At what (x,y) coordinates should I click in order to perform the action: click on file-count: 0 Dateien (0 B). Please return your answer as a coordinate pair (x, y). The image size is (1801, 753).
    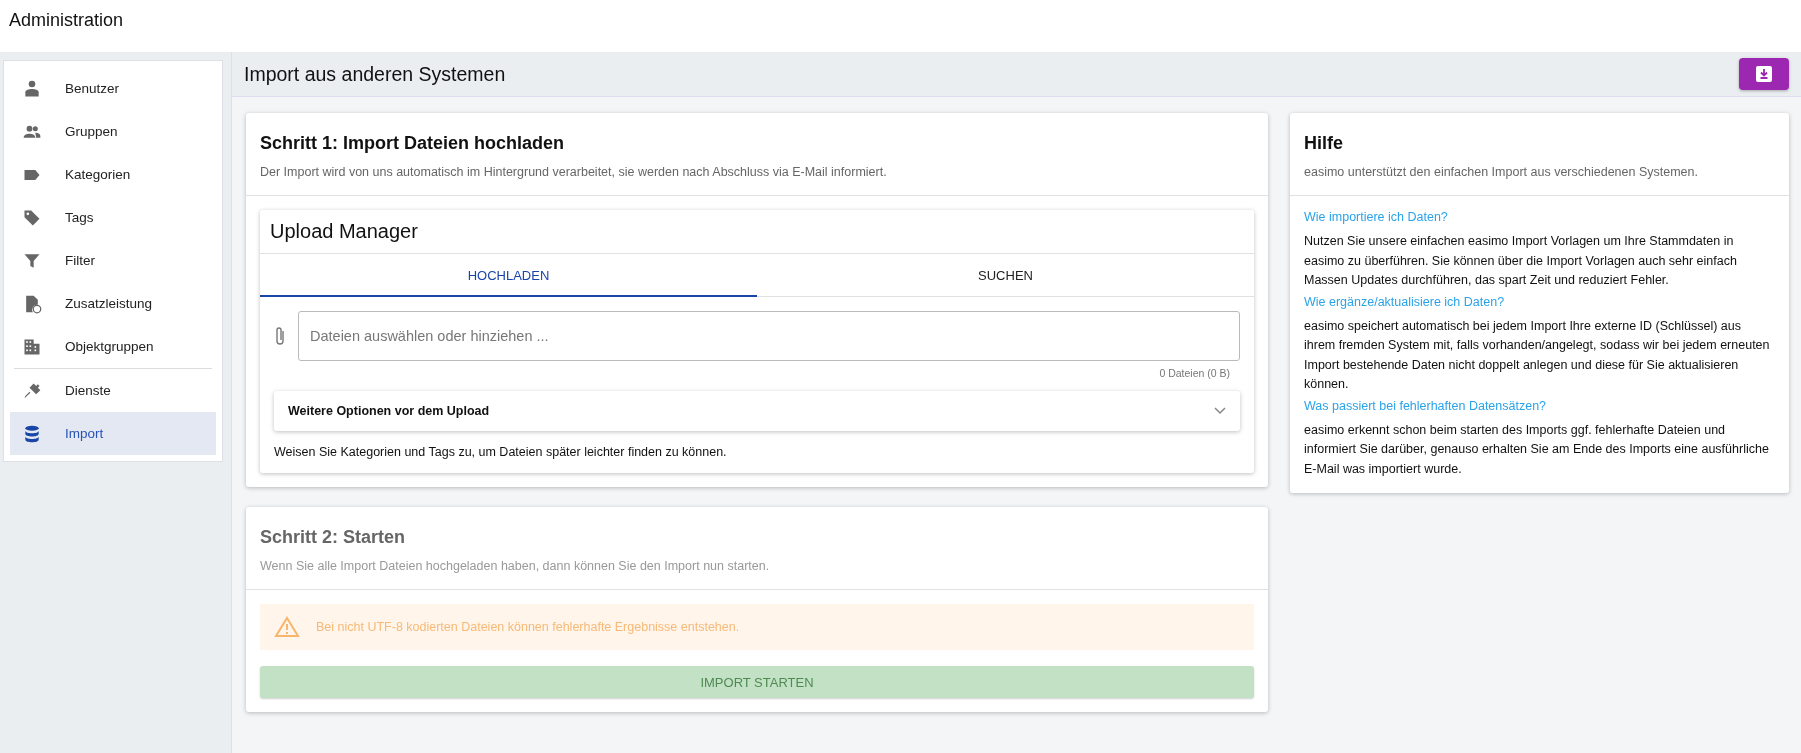
    Looking at the image, I should click on (1194, 373).